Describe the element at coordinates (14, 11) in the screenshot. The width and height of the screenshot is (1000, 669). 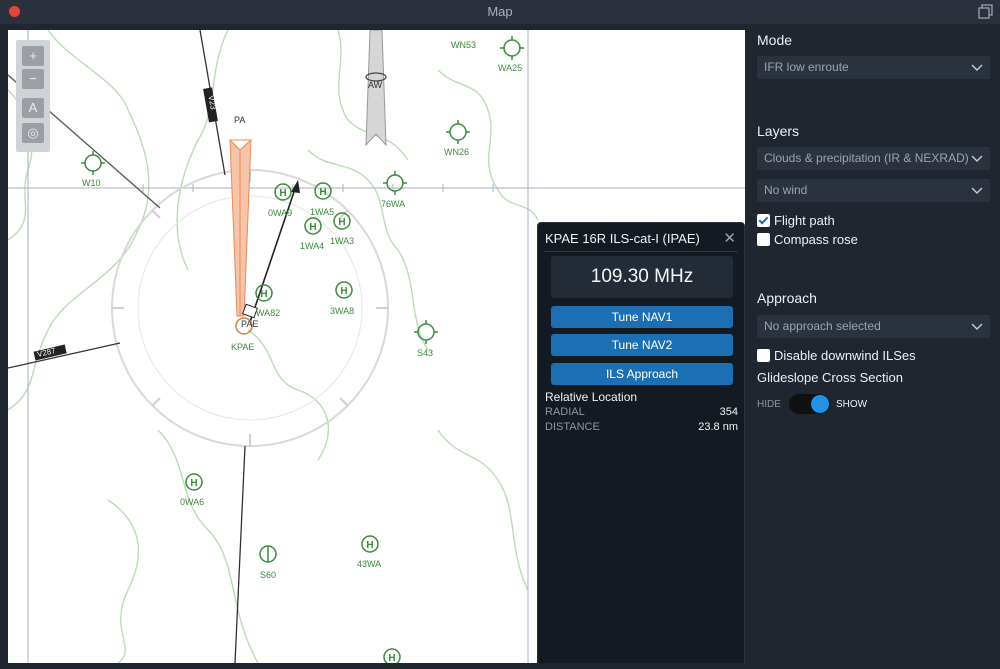
I see `close-window-button` at that location.